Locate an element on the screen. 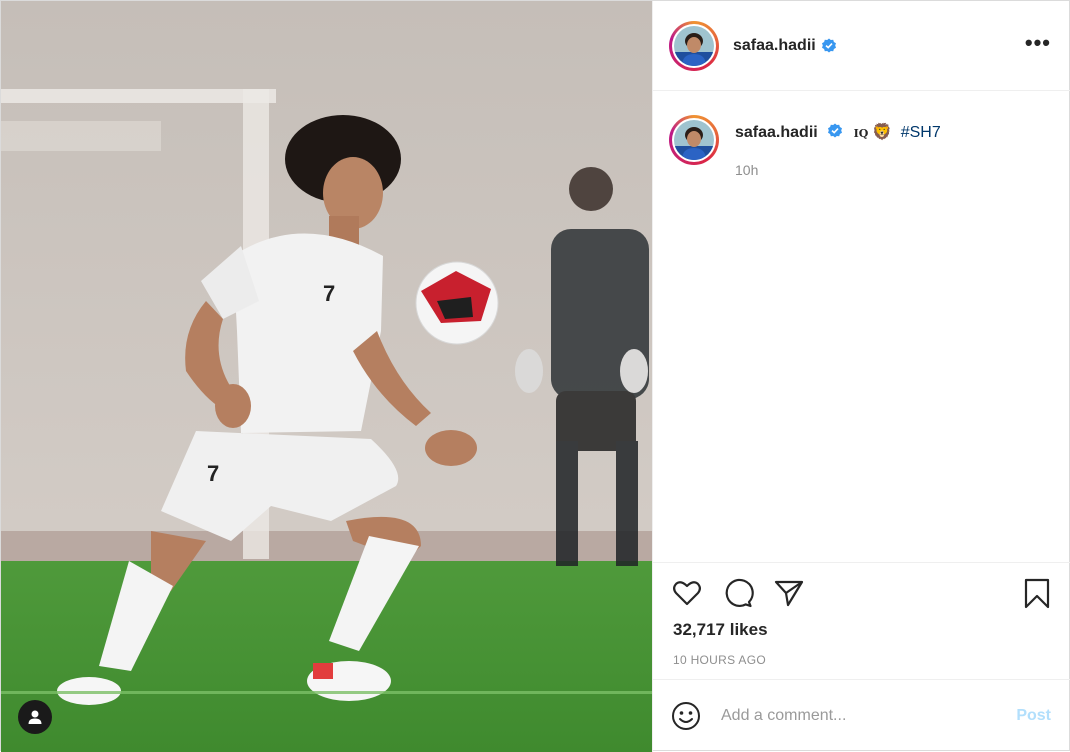 Image resolution: width=1070 pixels, height=752 pixels. caption-avatar-ring is located at coordinates (694, 140).